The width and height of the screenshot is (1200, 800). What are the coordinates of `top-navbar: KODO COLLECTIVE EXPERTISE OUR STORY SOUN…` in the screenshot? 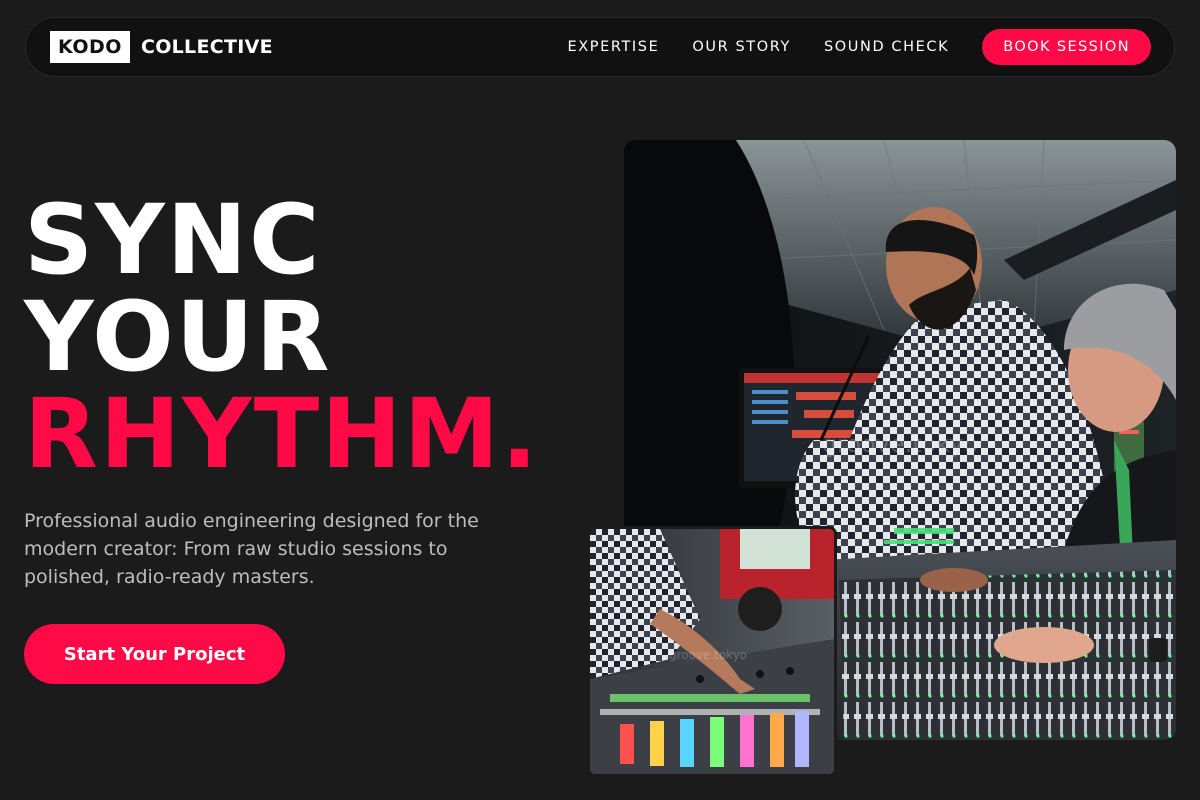 It's located at (600, 47).